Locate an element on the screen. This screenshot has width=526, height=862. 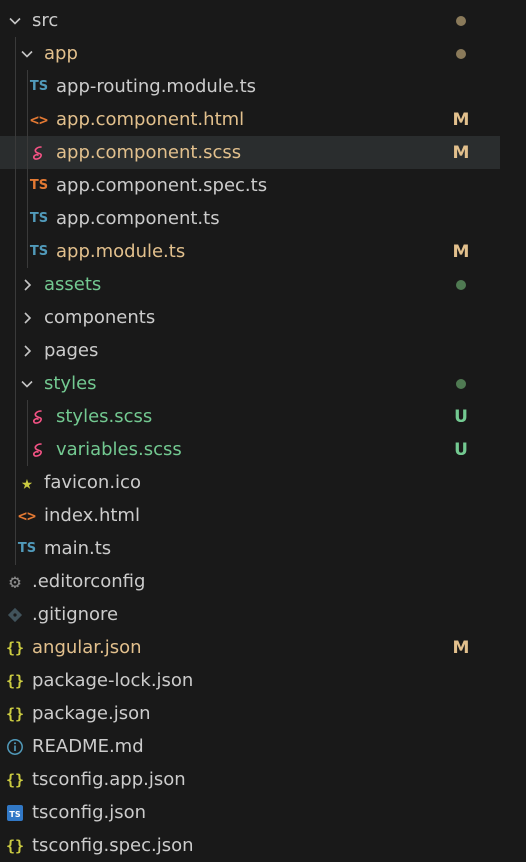
tree-item-label: variables.scss is located at coordinates (119, 449).